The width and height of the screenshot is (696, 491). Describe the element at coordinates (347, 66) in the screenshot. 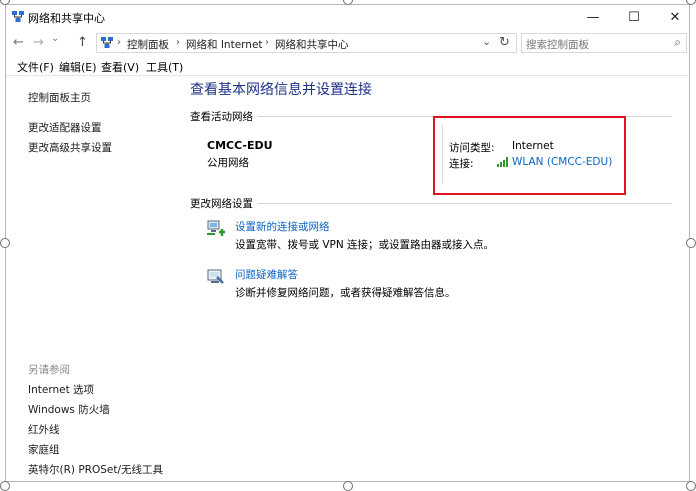

I see `menu-bar: 文件(F) 编辑(E) 查看(V) 工具(T)` at that location.